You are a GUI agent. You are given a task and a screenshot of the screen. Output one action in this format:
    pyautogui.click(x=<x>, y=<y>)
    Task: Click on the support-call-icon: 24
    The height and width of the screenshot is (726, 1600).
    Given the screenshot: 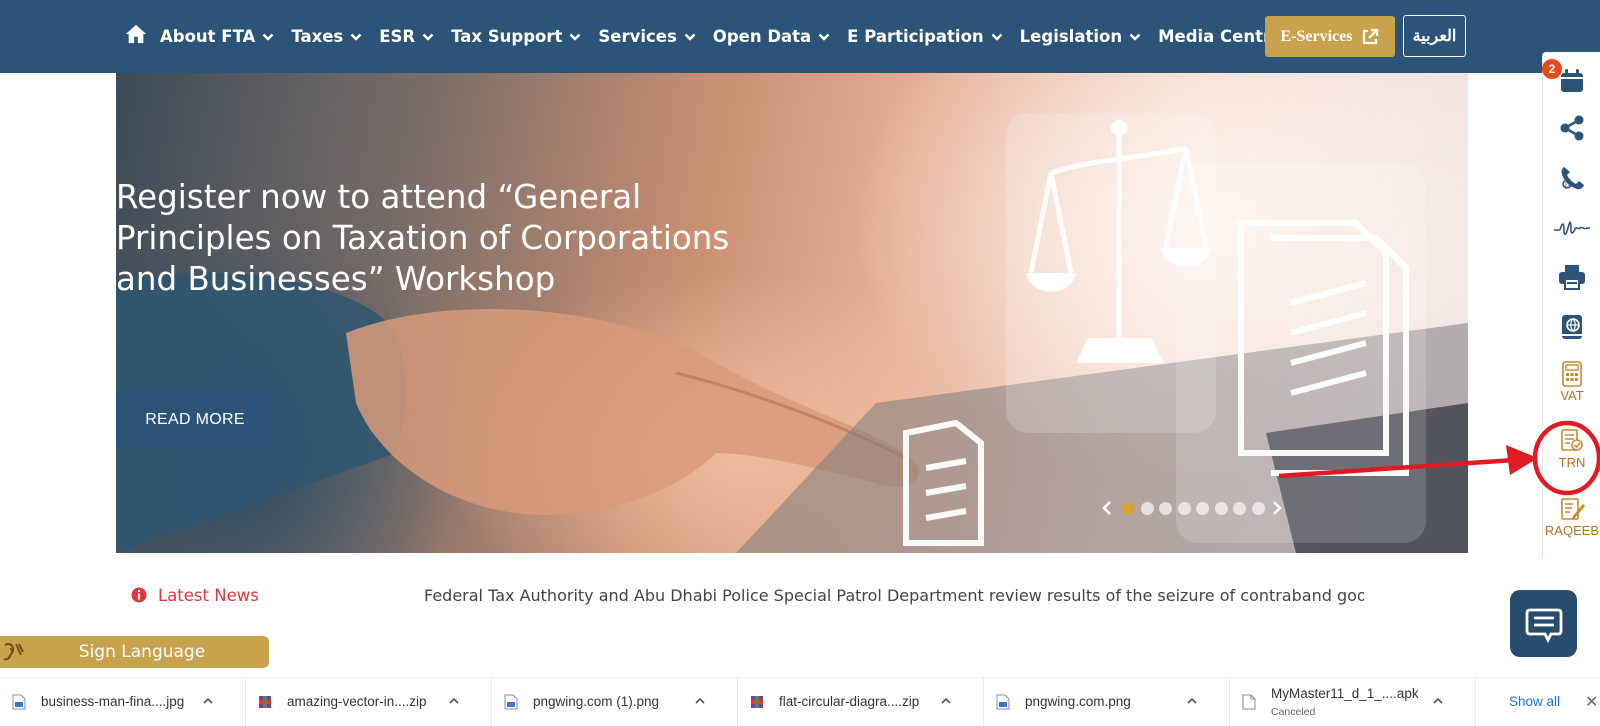 What is the action you would take?
    pyautogui.click(x=1572, y=178)
    